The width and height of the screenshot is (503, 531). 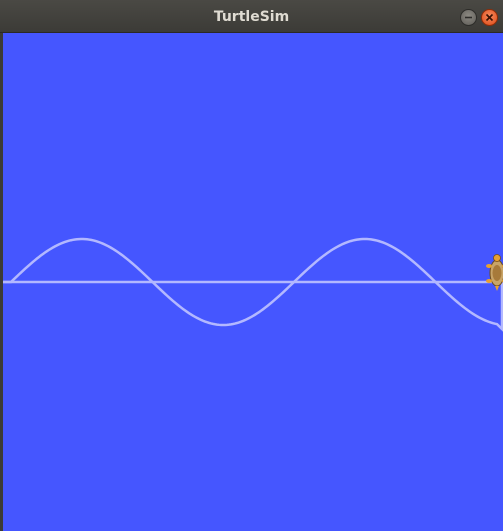 I want to click on minimize-icon, so click(x=468, y=17).